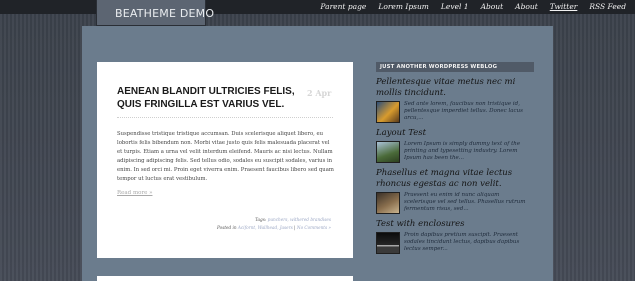  What do you see at coordinates (225, 278) in the screenshot?
I see `next-post-card` at bounding box center [225, 278].